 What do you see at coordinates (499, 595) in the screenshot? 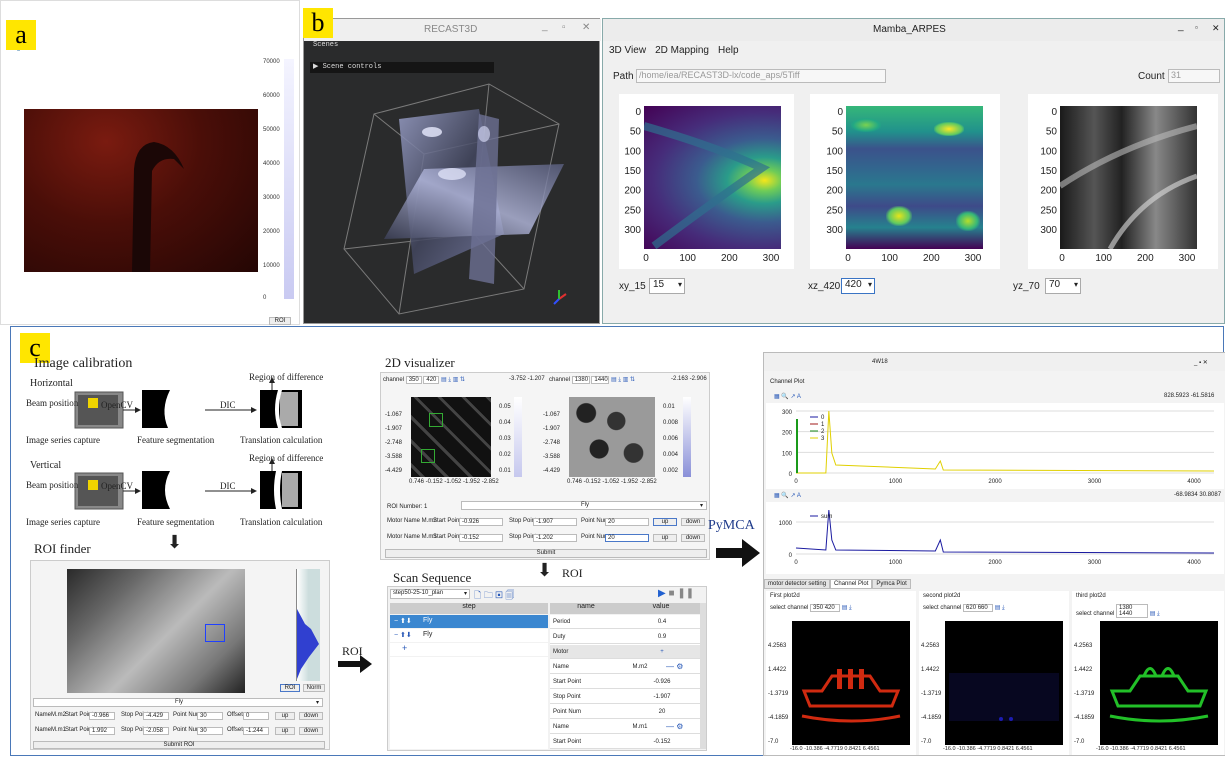
I see `save-icon: ▣` at bounding box center [499, 595].